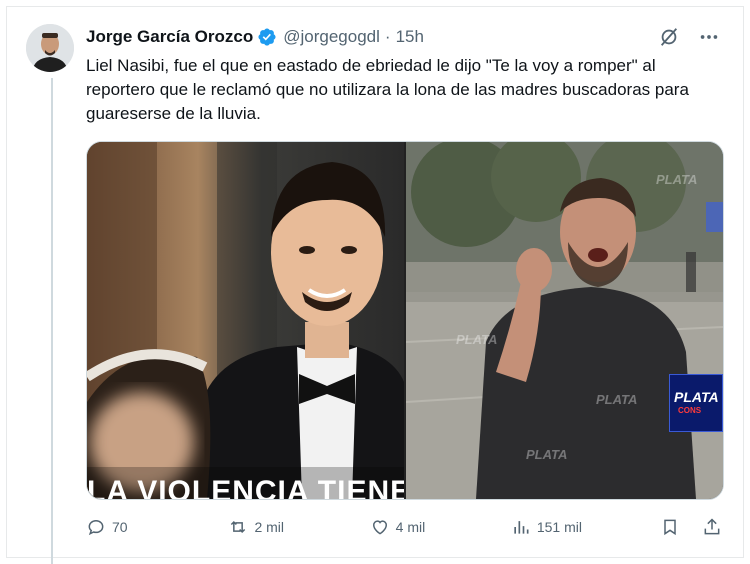 The image size is (750, 564). What do you see at coordinates (52, 321) in the screenshot?
I see `thread-line` at bounding box center [52, 321].